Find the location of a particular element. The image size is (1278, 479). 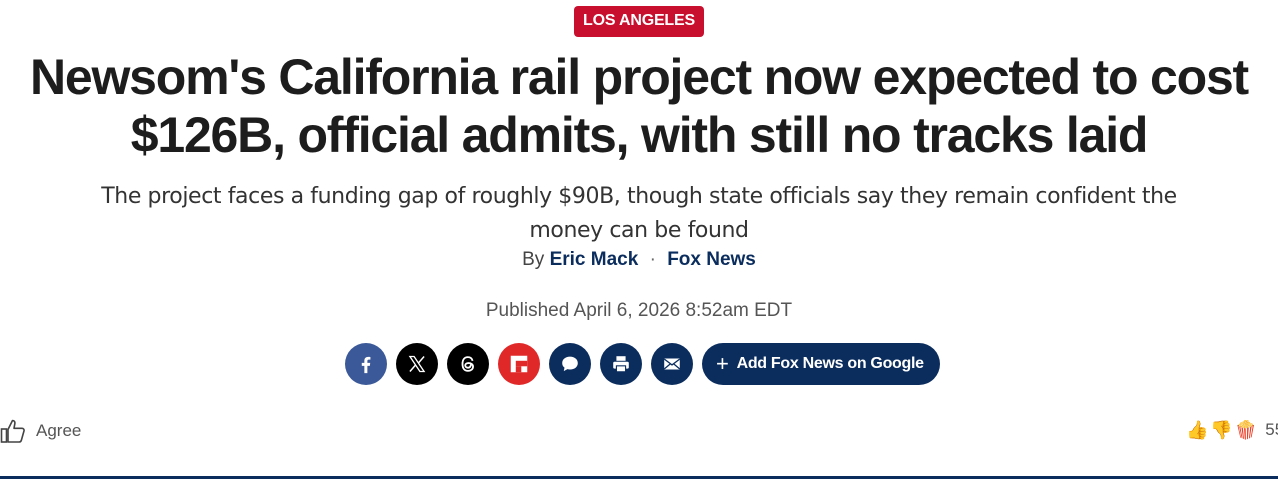

comment-icon is located at coordinates (570, 364).